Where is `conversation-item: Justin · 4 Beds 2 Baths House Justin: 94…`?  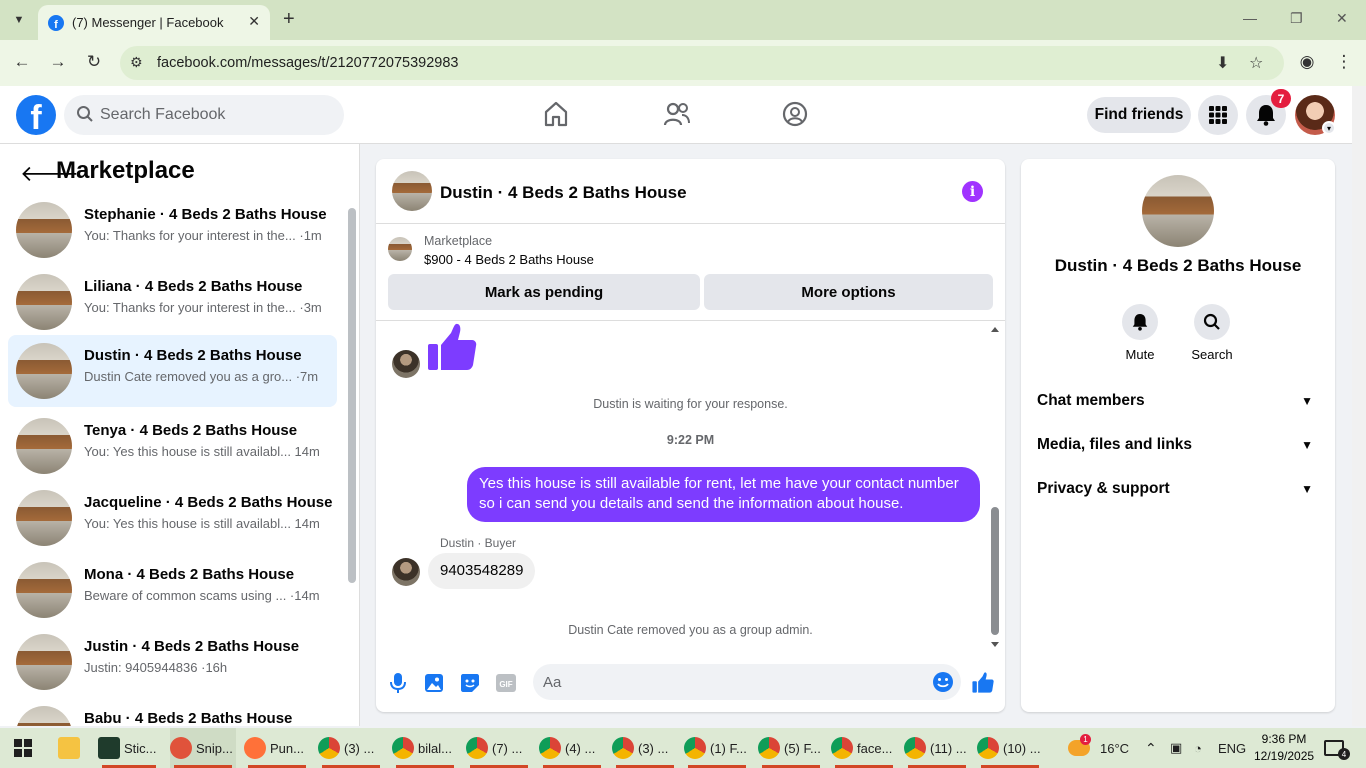 conversation-item: Justin · 4 Beds 2 Baths House Justin: 94… is located at coordinates (172, 662).